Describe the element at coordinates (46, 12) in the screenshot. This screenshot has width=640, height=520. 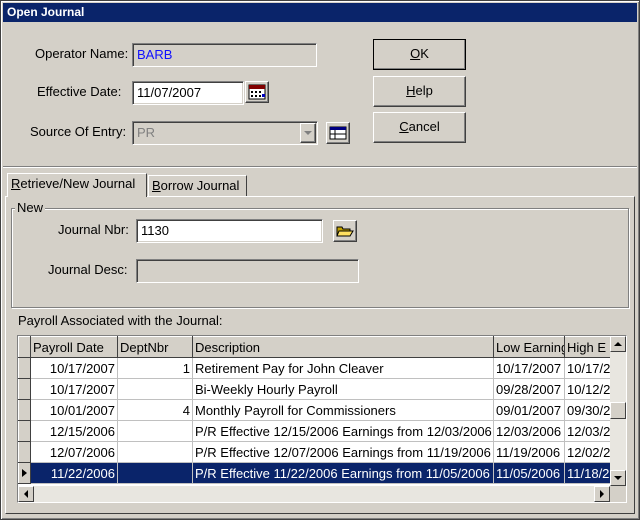
I see `window-title: Open Journal` at that location.